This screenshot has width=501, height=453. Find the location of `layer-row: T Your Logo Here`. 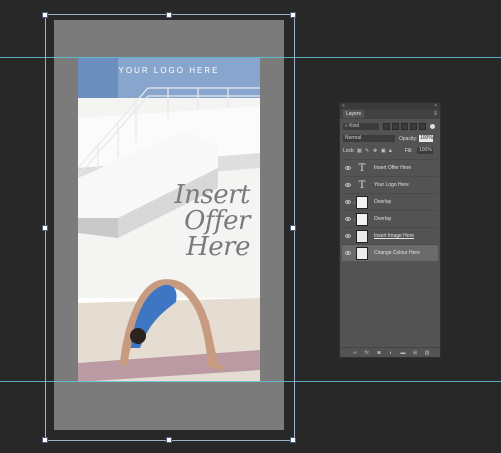

layer-row: T Your Logo Here is located at coordinates (390, 184).